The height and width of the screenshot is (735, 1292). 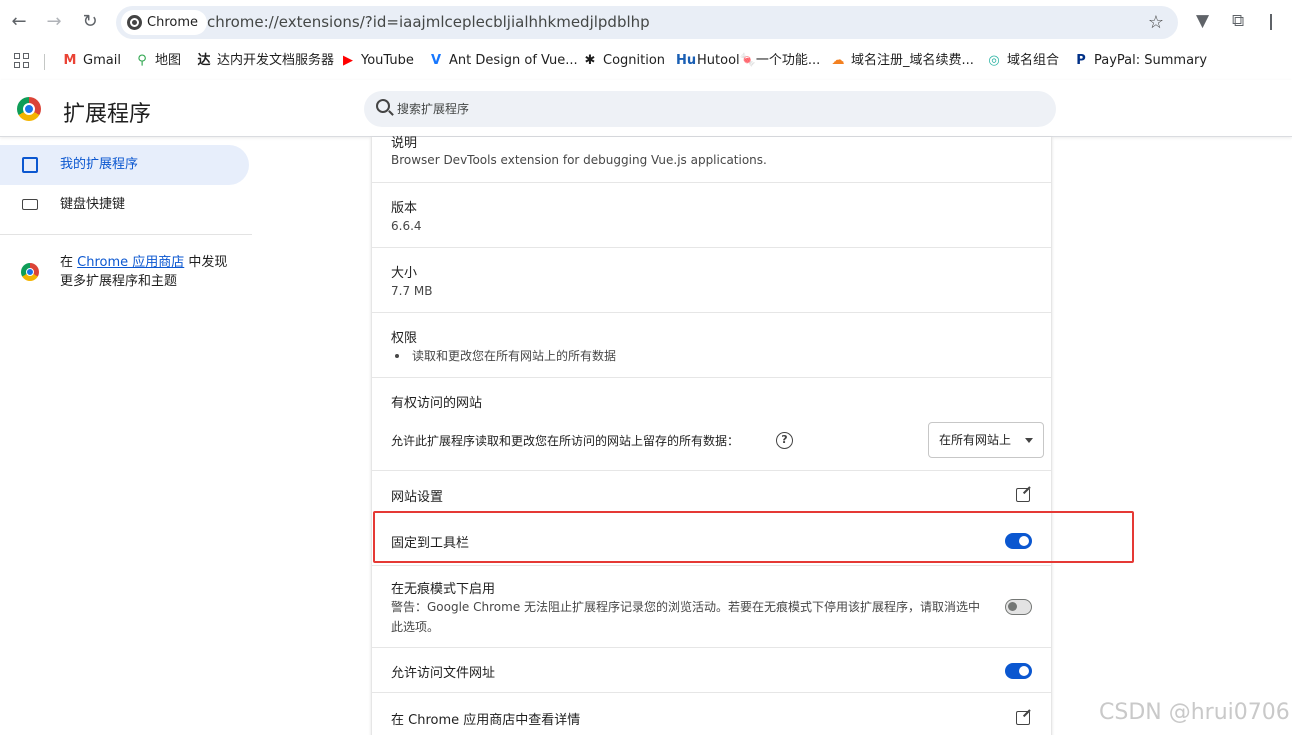 I want to click on bookmark-label: PayPal: Summary, so click(x=1151, y=60).